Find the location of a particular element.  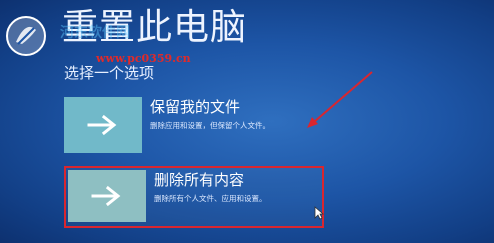

option-text: 保留我的文件 删除应用和设置，但保留个人文件。 is located at coordinates (210, 114).